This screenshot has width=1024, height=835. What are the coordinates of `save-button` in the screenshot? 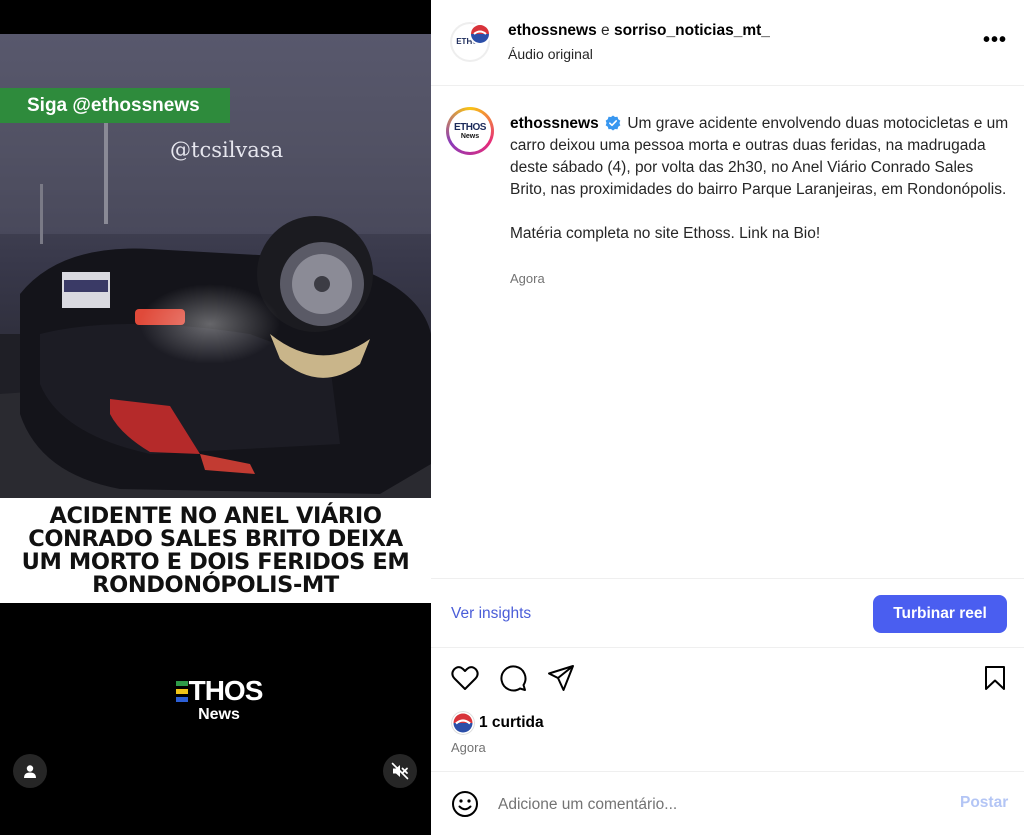 It's located at (995, 678).